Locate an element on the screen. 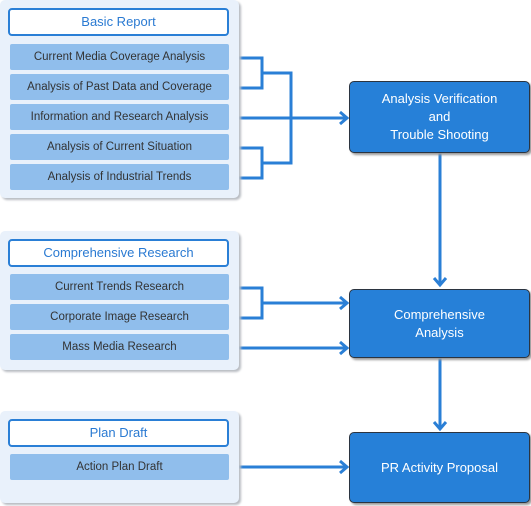 The height and width of the screenshot is (506, 531). list-item: Mass Media Research is located at coordinates (119, 347).